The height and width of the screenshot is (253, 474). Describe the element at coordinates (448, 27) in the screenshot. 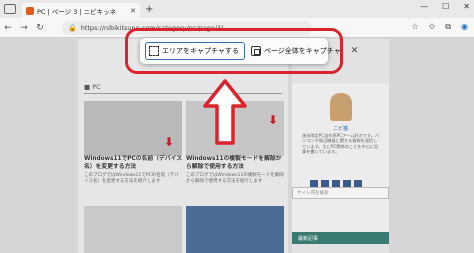

I see `collections-icon: ⧉` at that location.